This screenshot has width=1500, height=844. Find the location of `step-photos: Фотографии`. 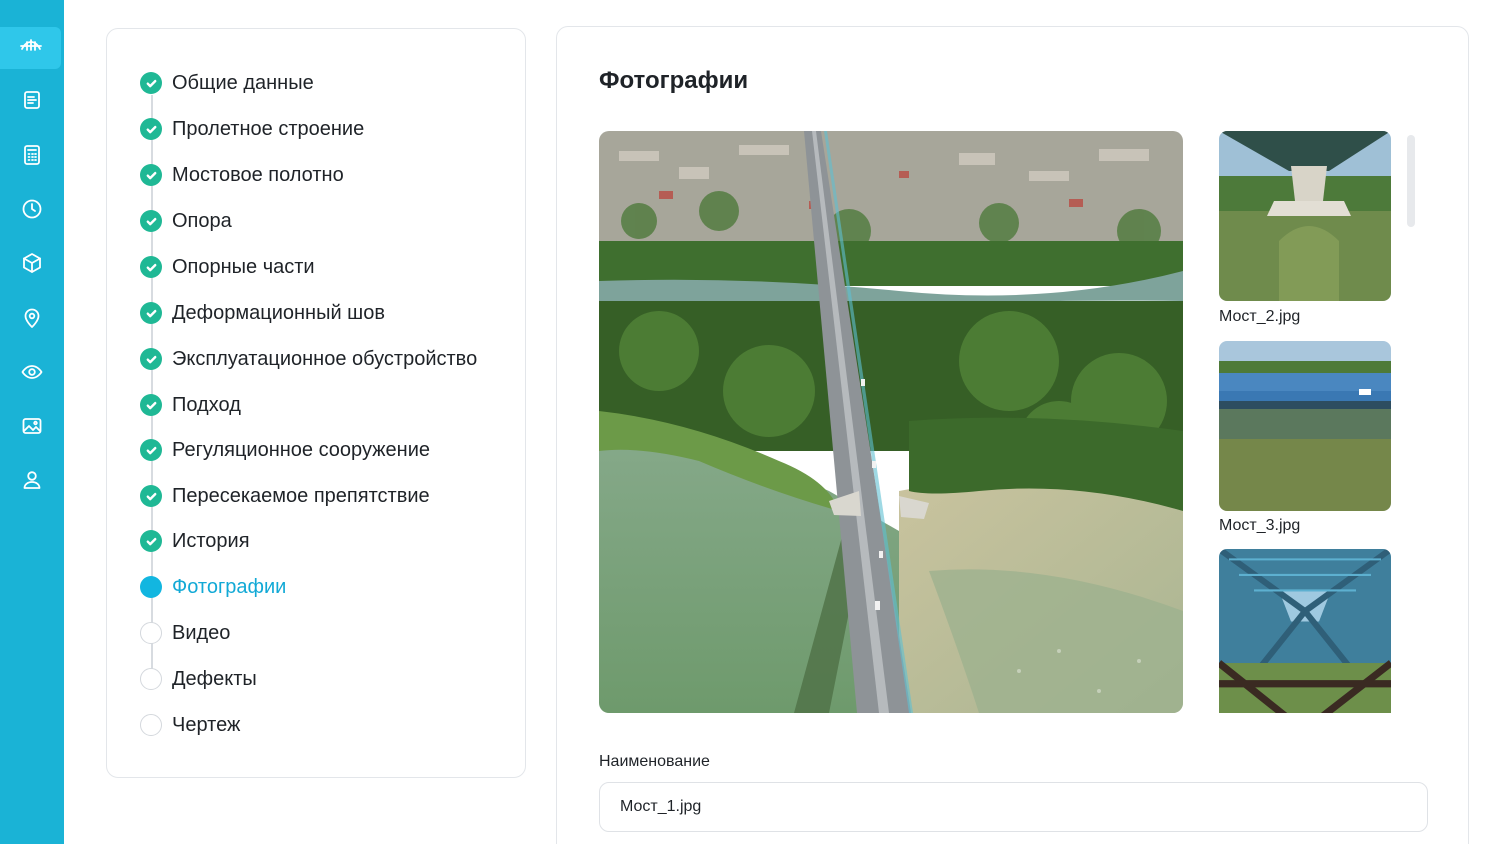

step-photos: Фотографии is located at coordinates (213, 587).